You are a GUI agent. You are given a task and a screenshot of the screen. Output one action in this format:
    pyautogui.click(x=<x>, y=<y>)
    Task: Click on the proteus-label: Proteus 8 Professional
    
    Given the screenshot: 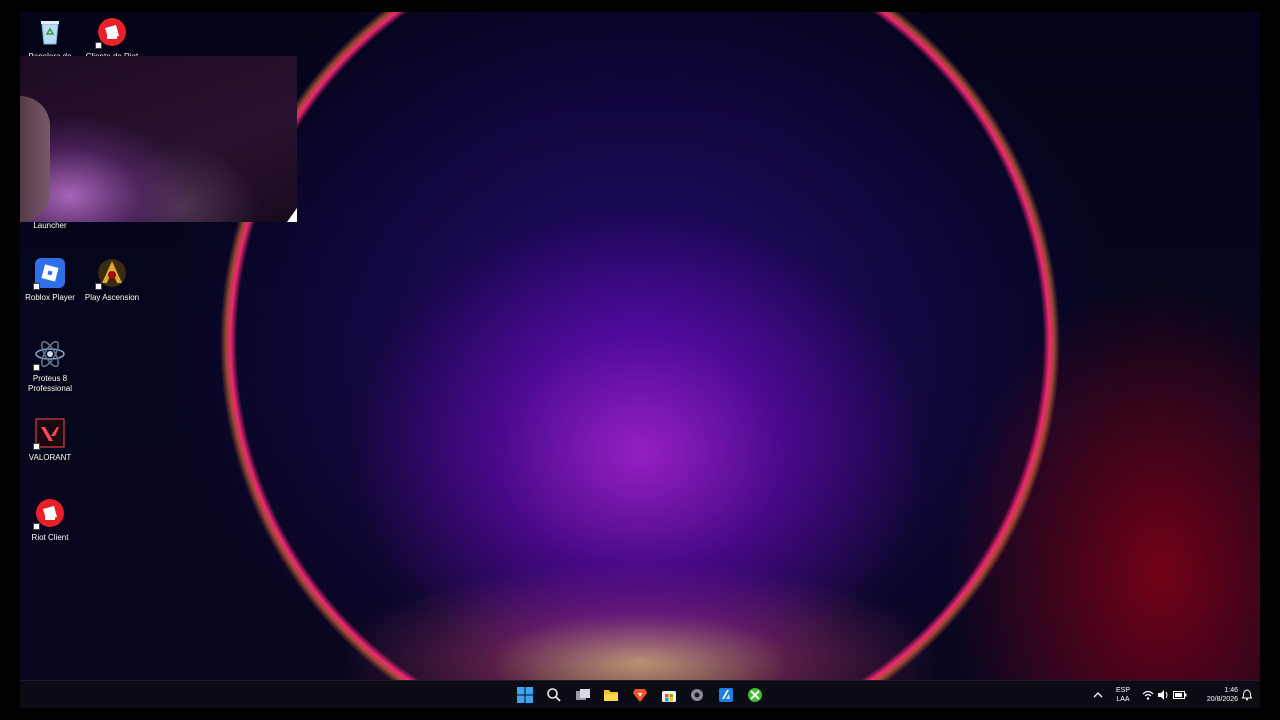 What is the action you would take?
    pyautogui.click(x=50, y=383)
    